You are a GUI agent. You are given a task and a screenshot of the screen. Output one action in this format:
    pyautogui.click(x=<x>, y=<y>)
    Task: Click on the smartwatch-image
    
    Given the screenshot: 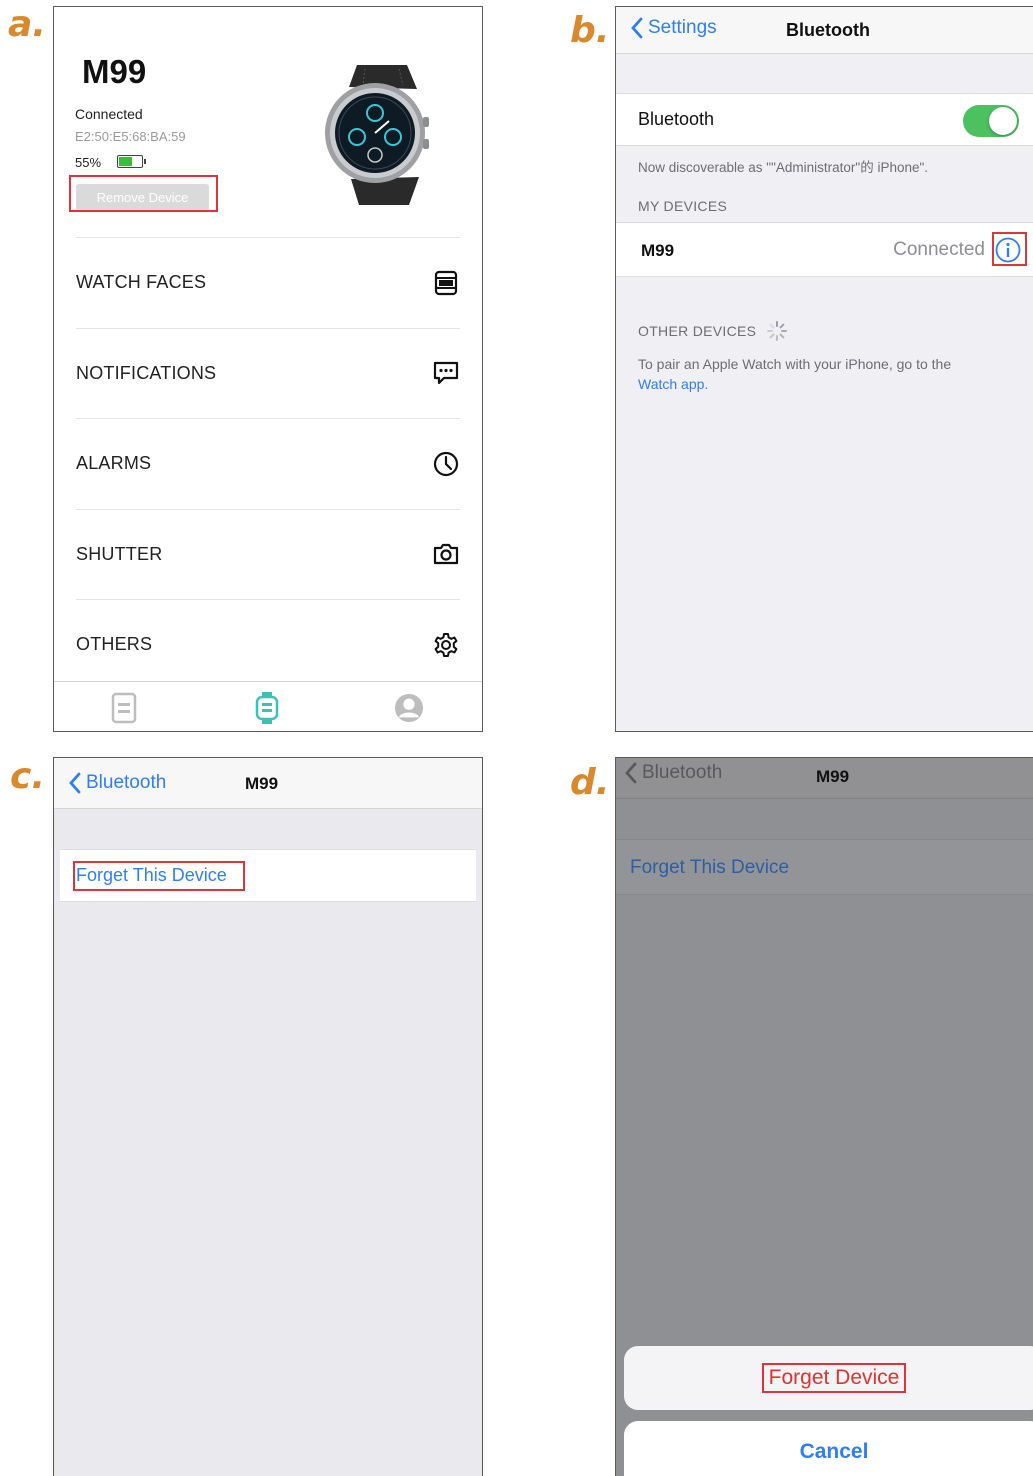 What is the action you would take?
    pyautogui.click(x=377, y=135)
    